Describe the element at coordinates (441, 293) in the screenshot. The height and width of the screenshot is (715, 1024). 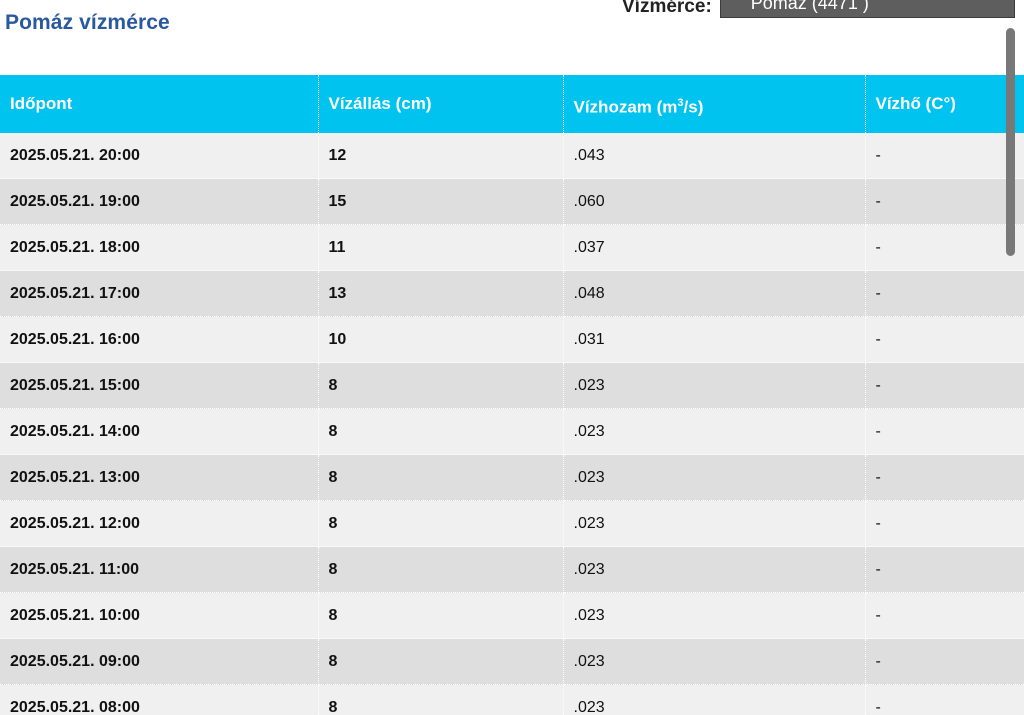
I see `cell-water-level: 13` at that location.